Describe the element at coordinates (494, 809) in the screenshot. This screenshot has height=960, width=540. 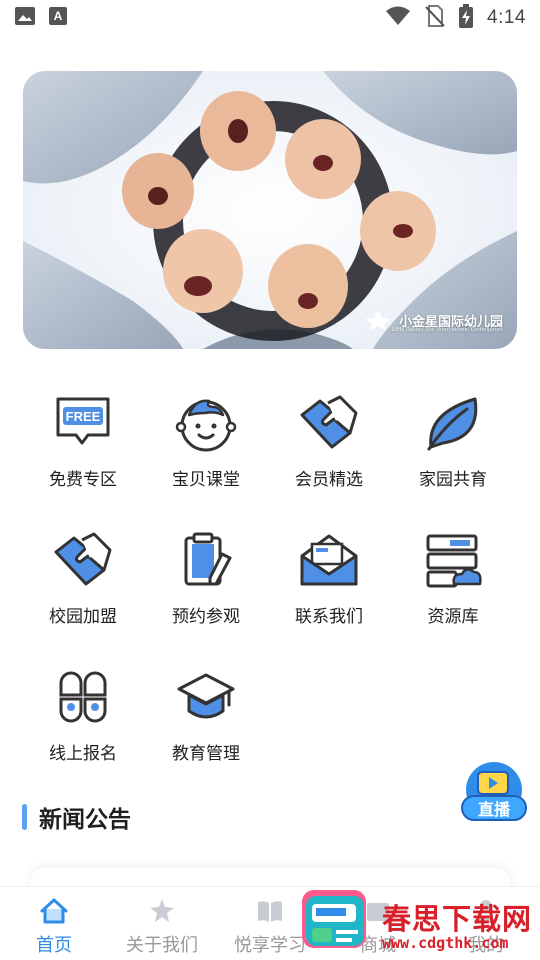
I see `svg-text: 直播` at that location.